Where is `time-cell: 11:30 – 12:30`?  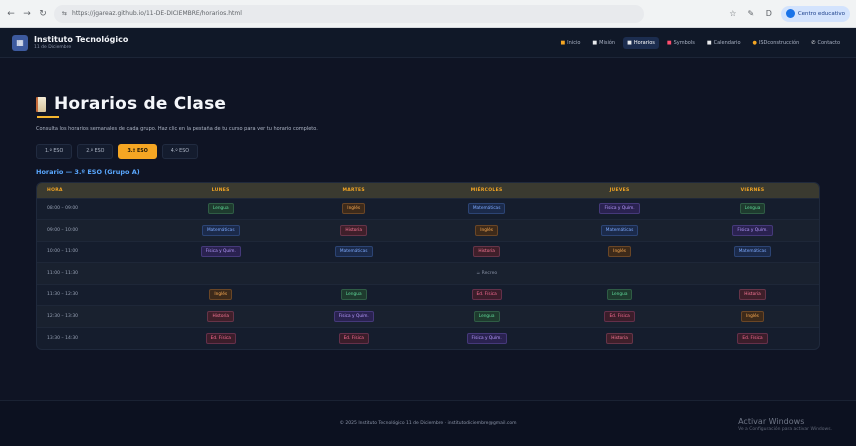
time-cell: 11:30 – 12:30 is located at coordinates (96, 294).